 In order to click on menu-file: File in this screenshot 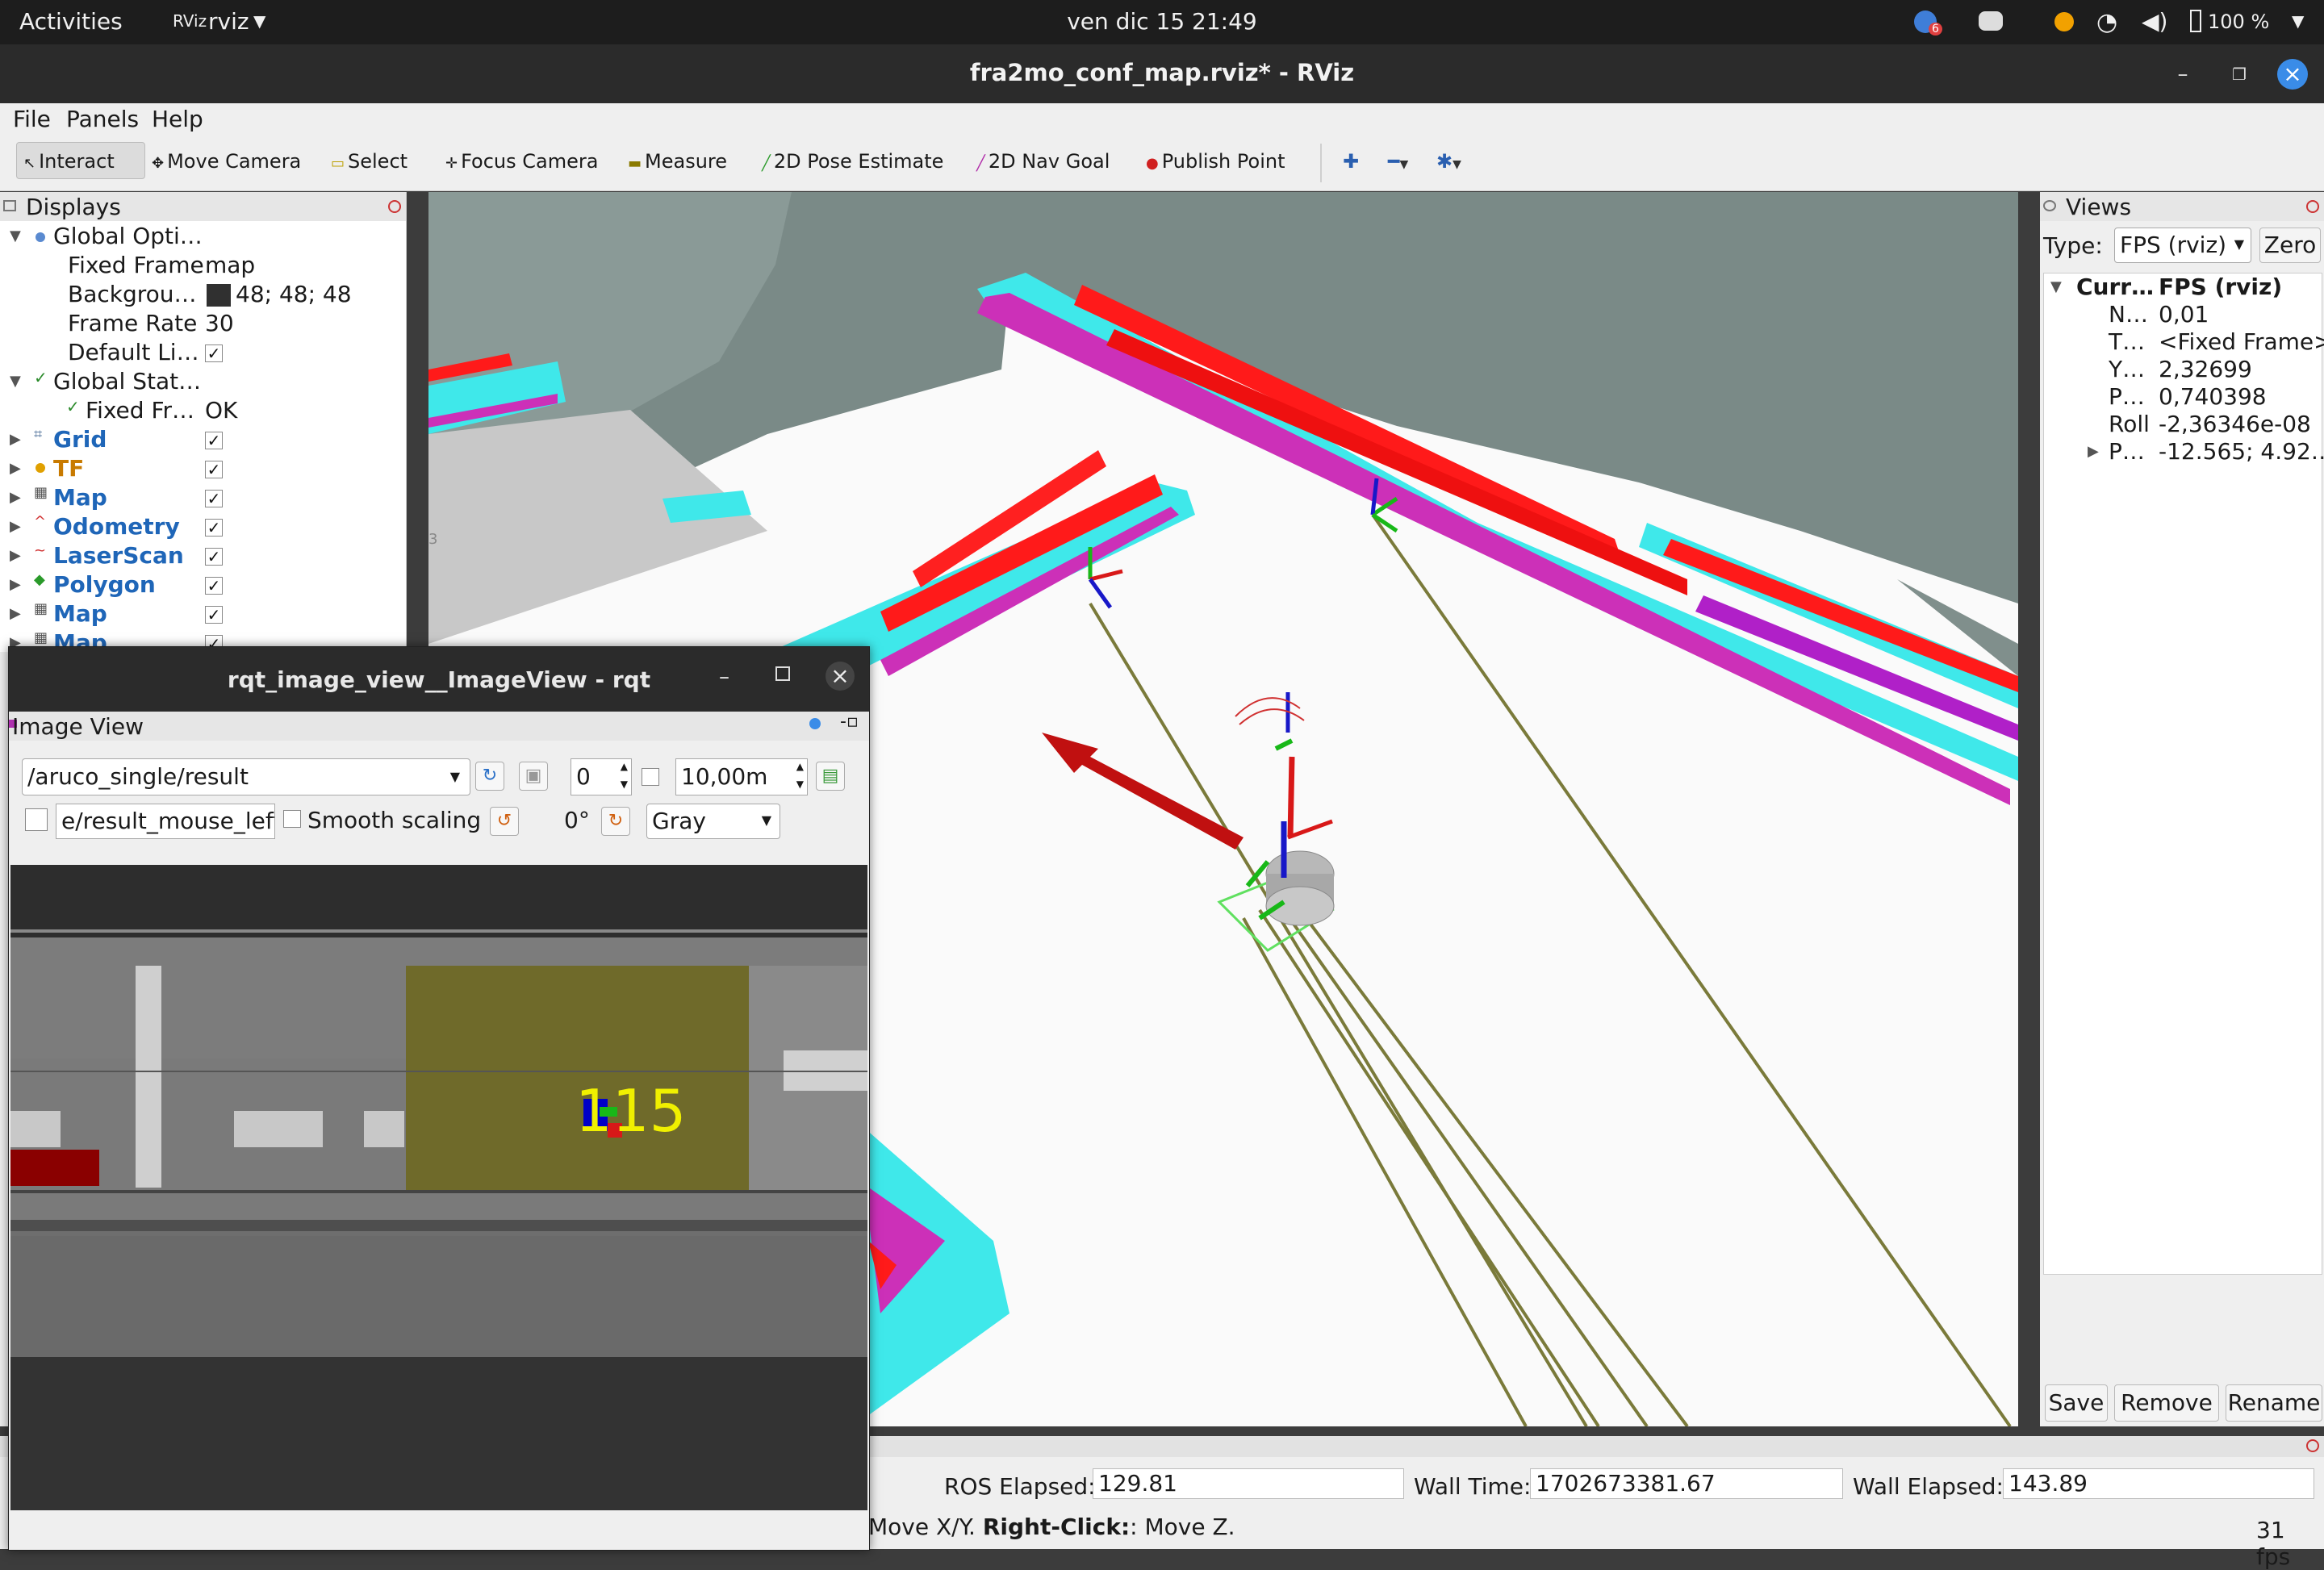, I will do `click(32, 119)`.